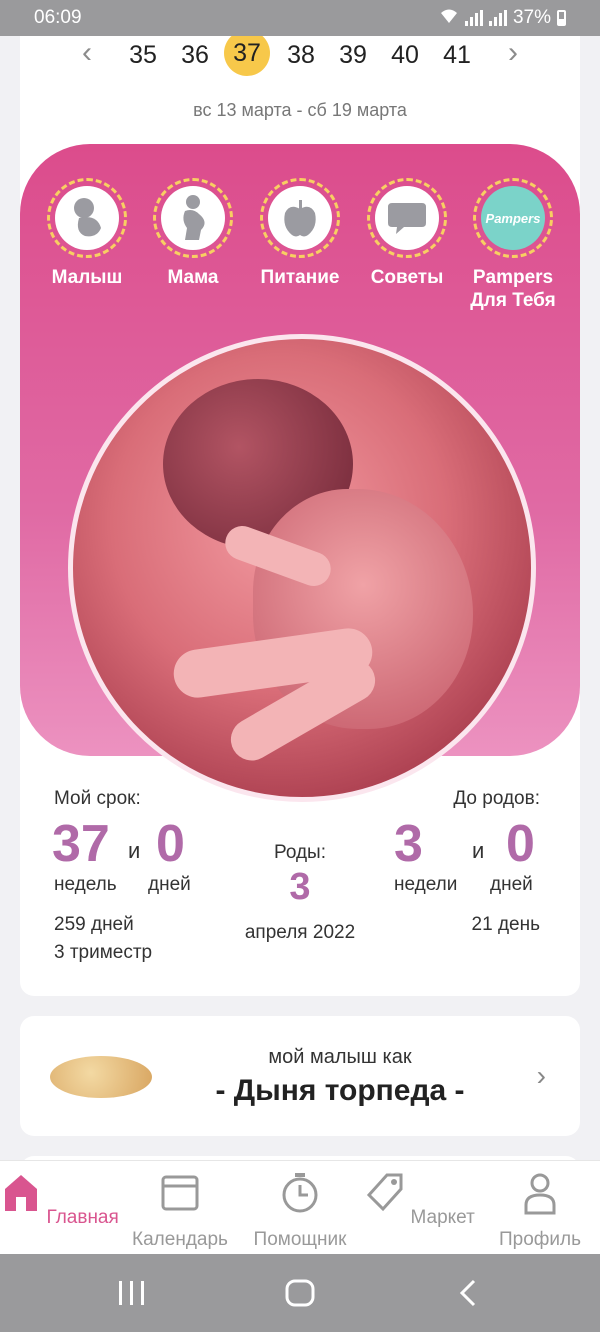 This screenshot has height=1332, width=600. Describe the element at coordinates (143, 55) in the screenshot. I see `week-35: 35` at that location.